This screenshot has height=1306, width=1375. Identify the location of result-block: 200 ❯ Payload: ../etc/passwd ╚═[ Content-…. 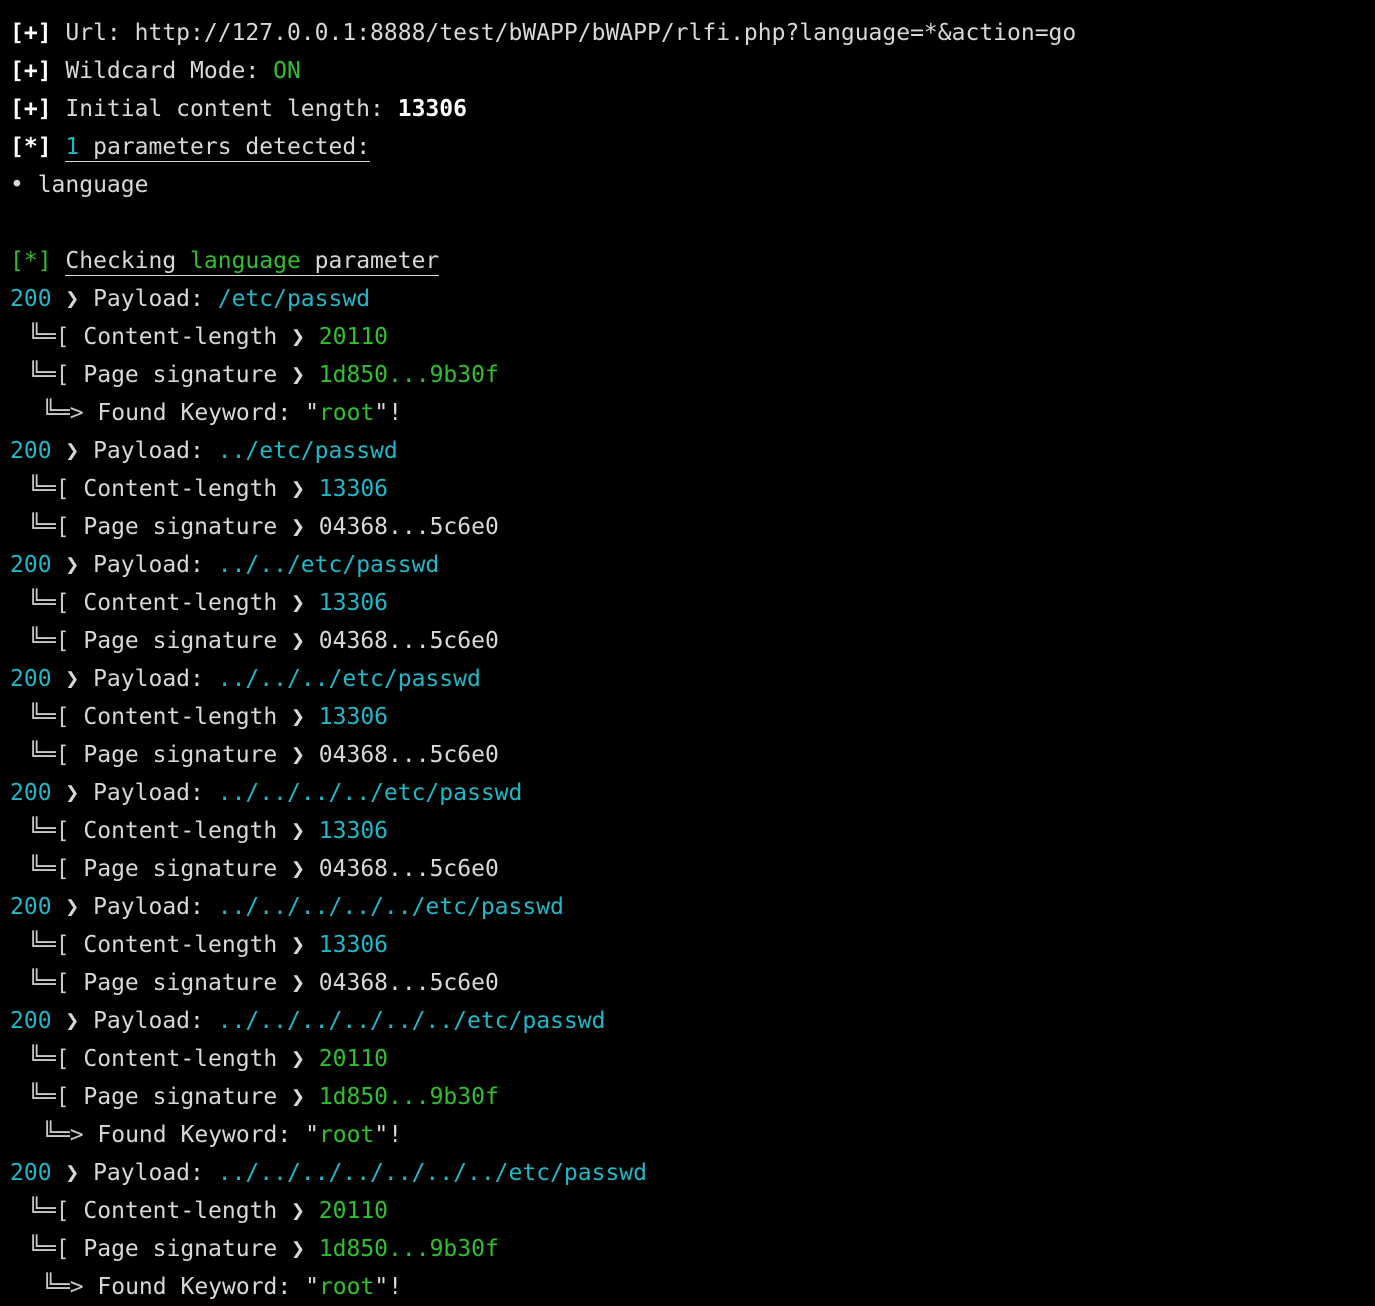
(692, 489).